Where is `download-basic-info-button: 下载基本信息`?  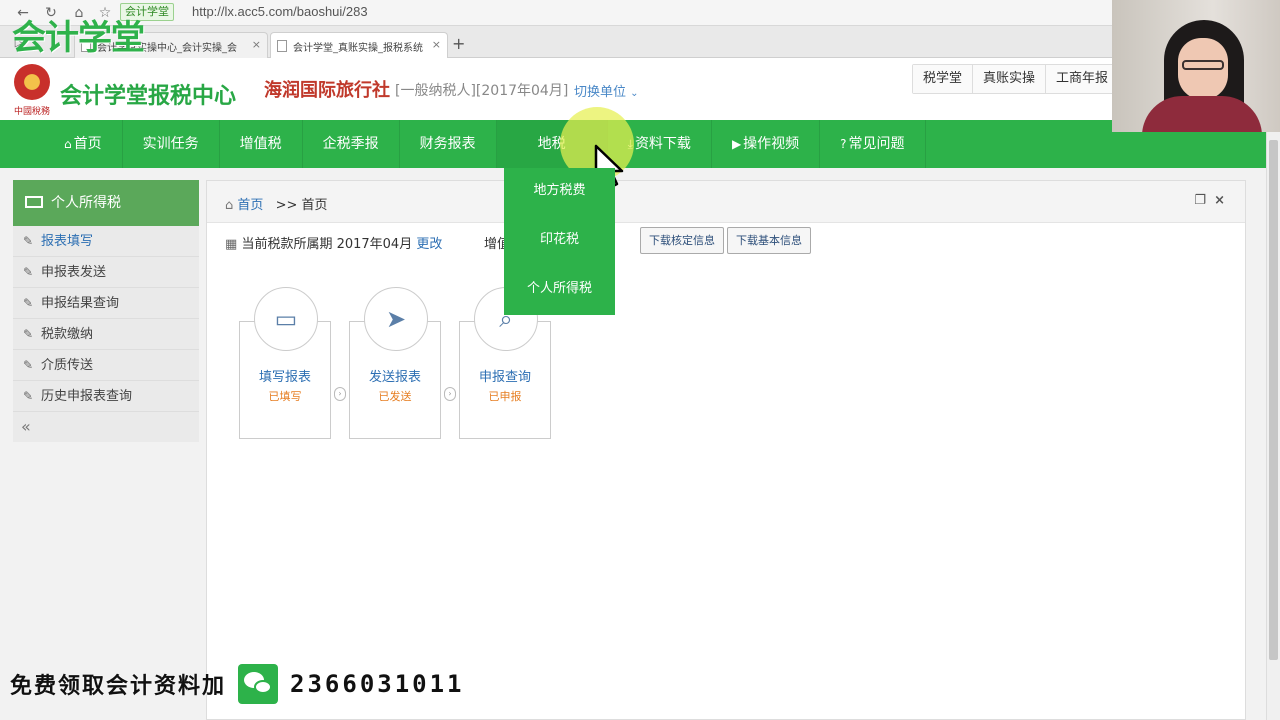
download-basic-info-button: 下载基本信息 is located at coordinates (769, 240).